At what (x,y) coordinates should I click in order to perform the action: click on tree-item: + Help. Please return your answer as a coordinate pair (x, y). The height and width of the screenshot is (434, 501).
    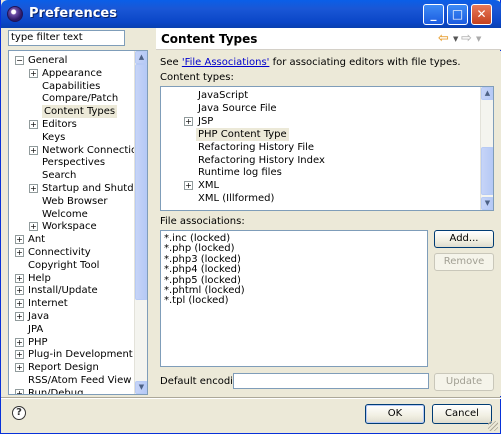
    Looking at the image, I should click on (71, 278).